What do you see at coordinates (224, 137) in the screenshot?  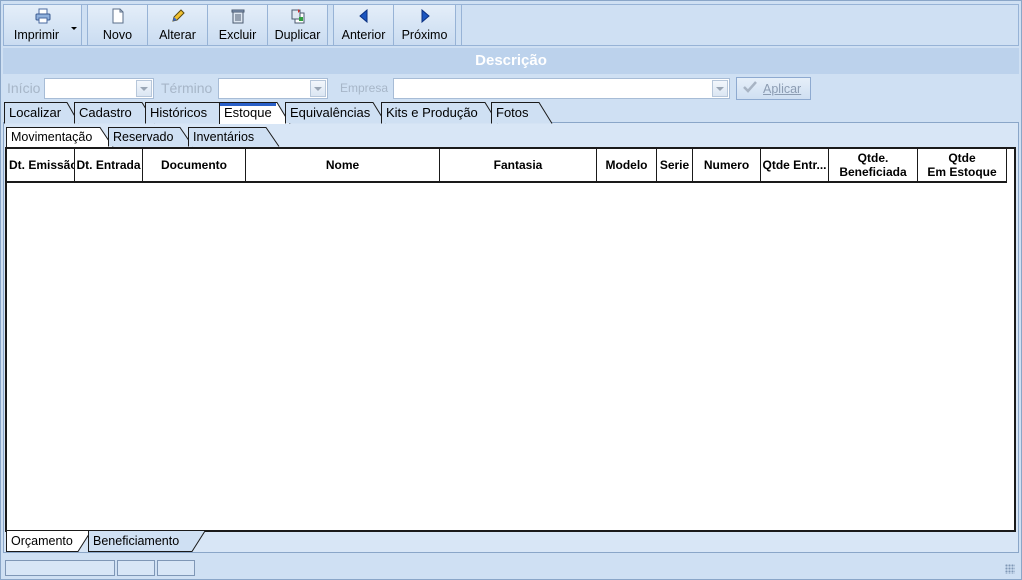 I see `tab-label: Inventários` at bounding box center [224, 137].